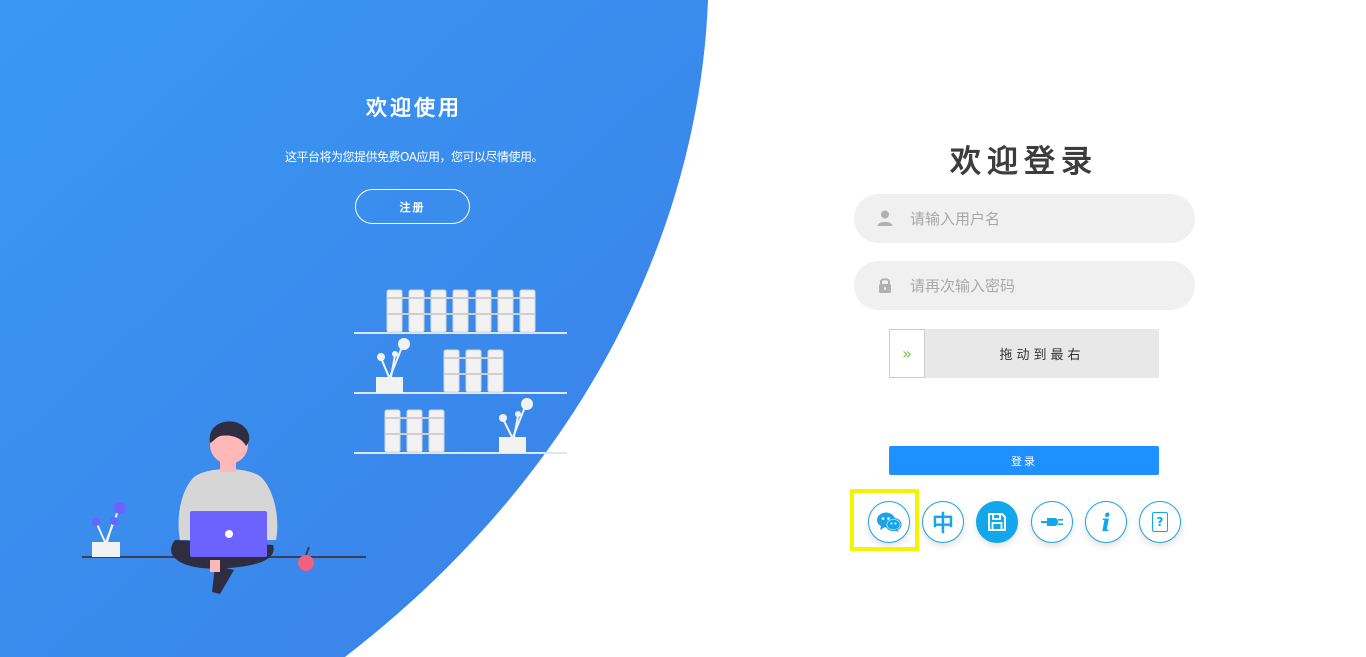  I want to click on wechat-icon, so click(889, 522).